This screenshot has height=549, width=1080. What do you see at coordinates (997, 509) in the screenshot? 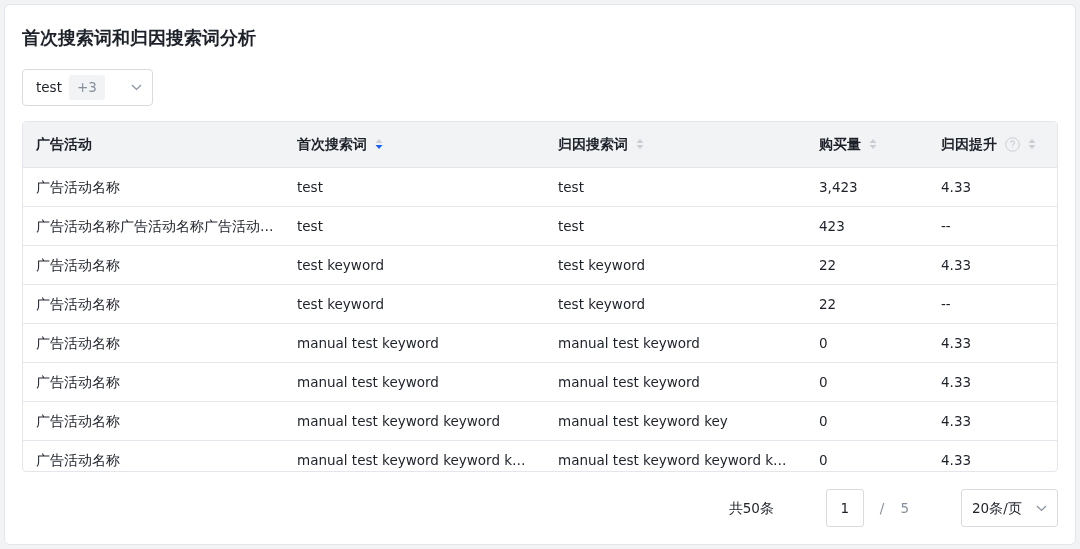
I see `select-value: 20条/页` at bounding box center [997, 509].